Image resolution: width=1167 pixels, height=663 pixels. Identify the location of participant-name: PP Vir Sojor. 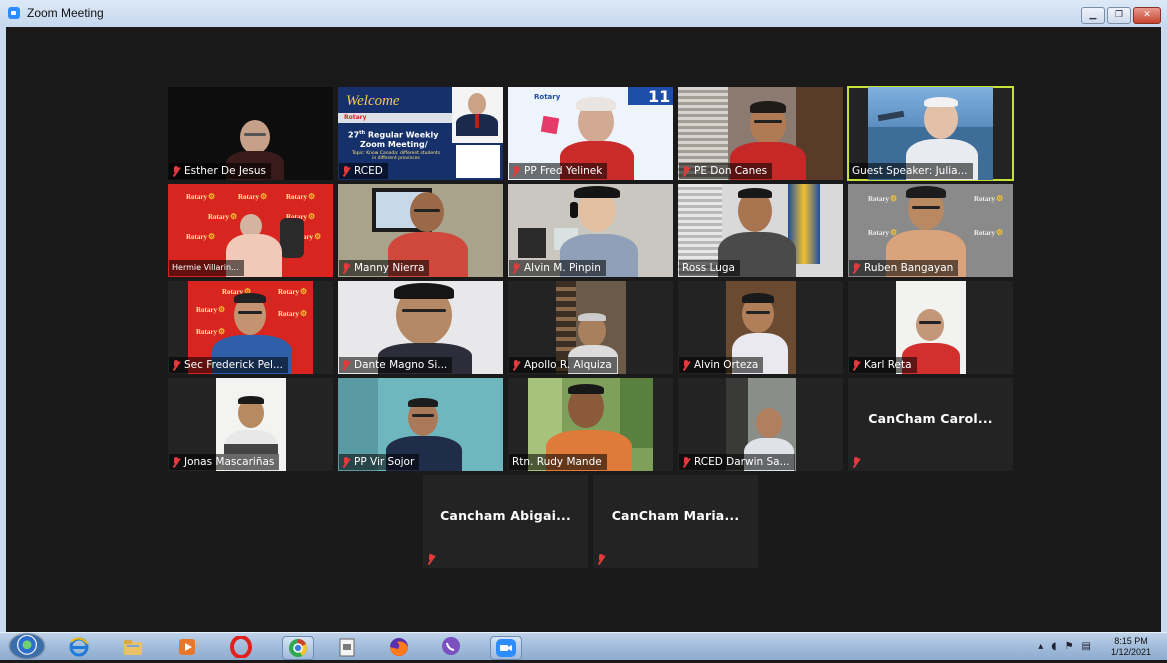
(379, 462).